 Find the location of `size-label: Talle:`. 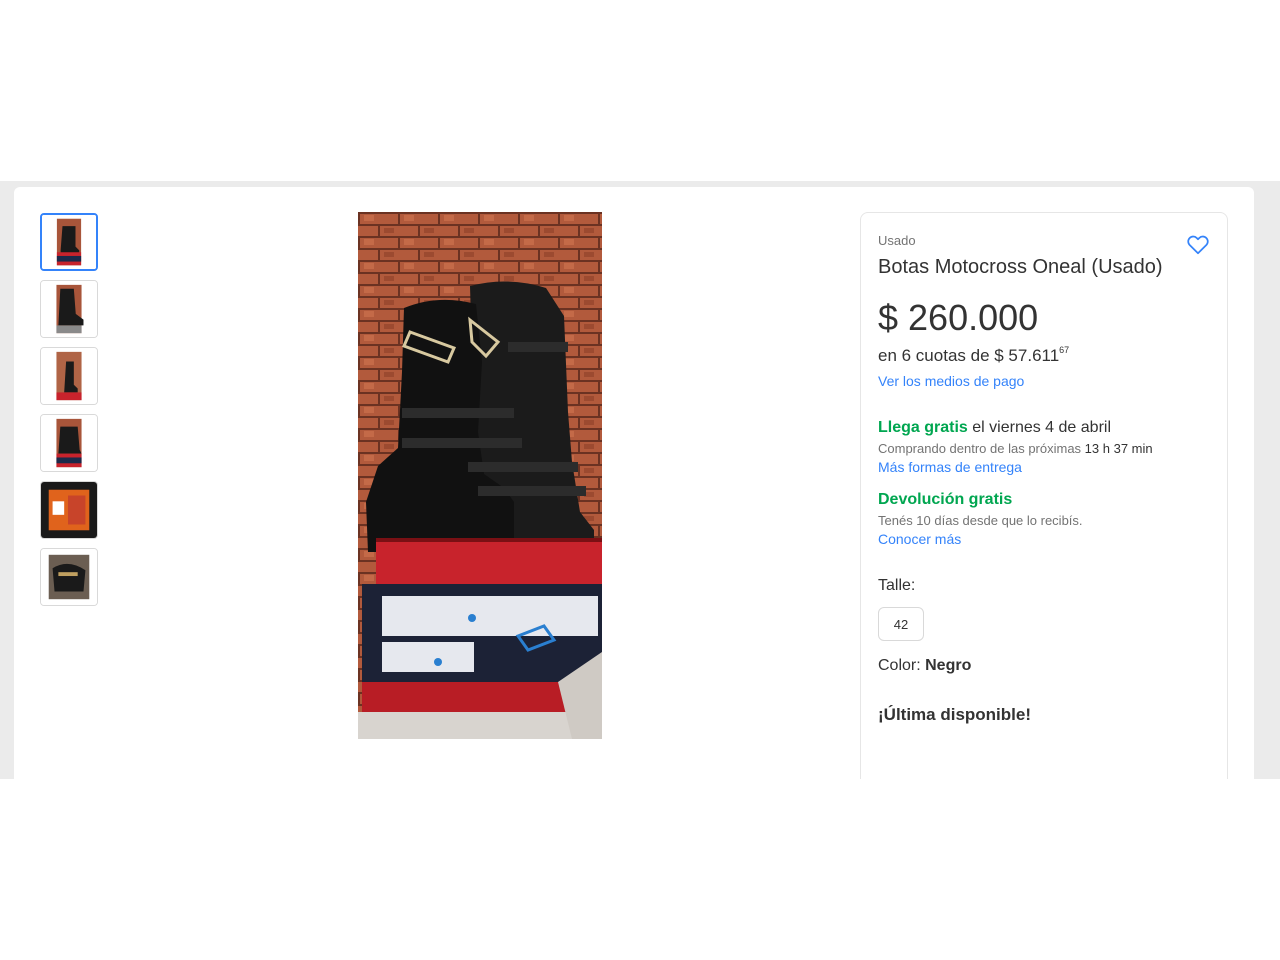

size-label: Talle: is located at coordinates (897, 585).